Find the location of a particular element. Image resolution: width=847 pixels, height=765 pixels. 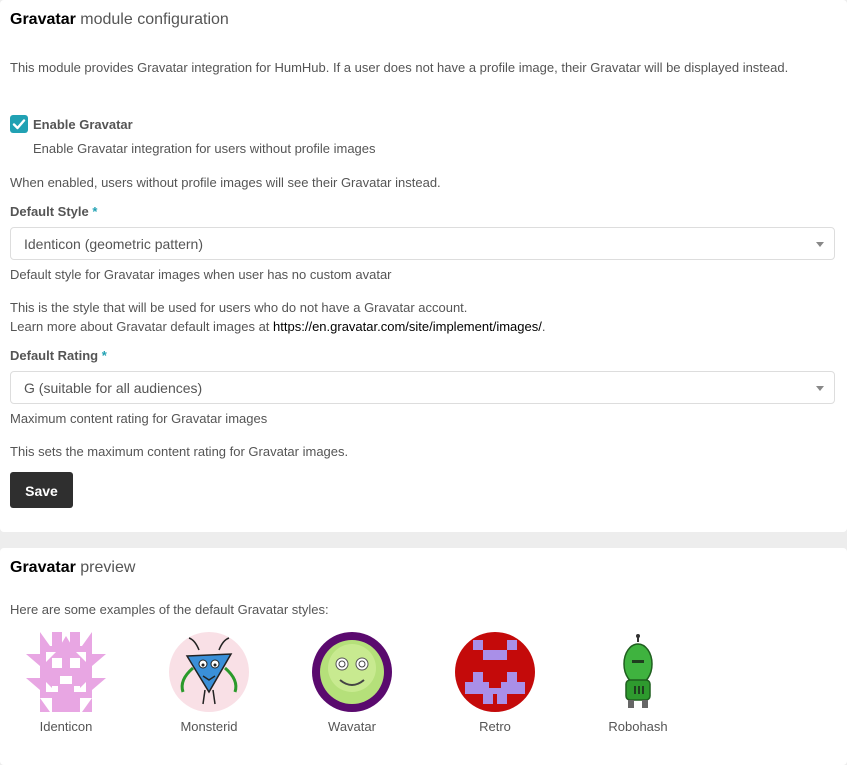

default-style-value: Identicon (geometric pattern) is located at coordinates (113, 244).